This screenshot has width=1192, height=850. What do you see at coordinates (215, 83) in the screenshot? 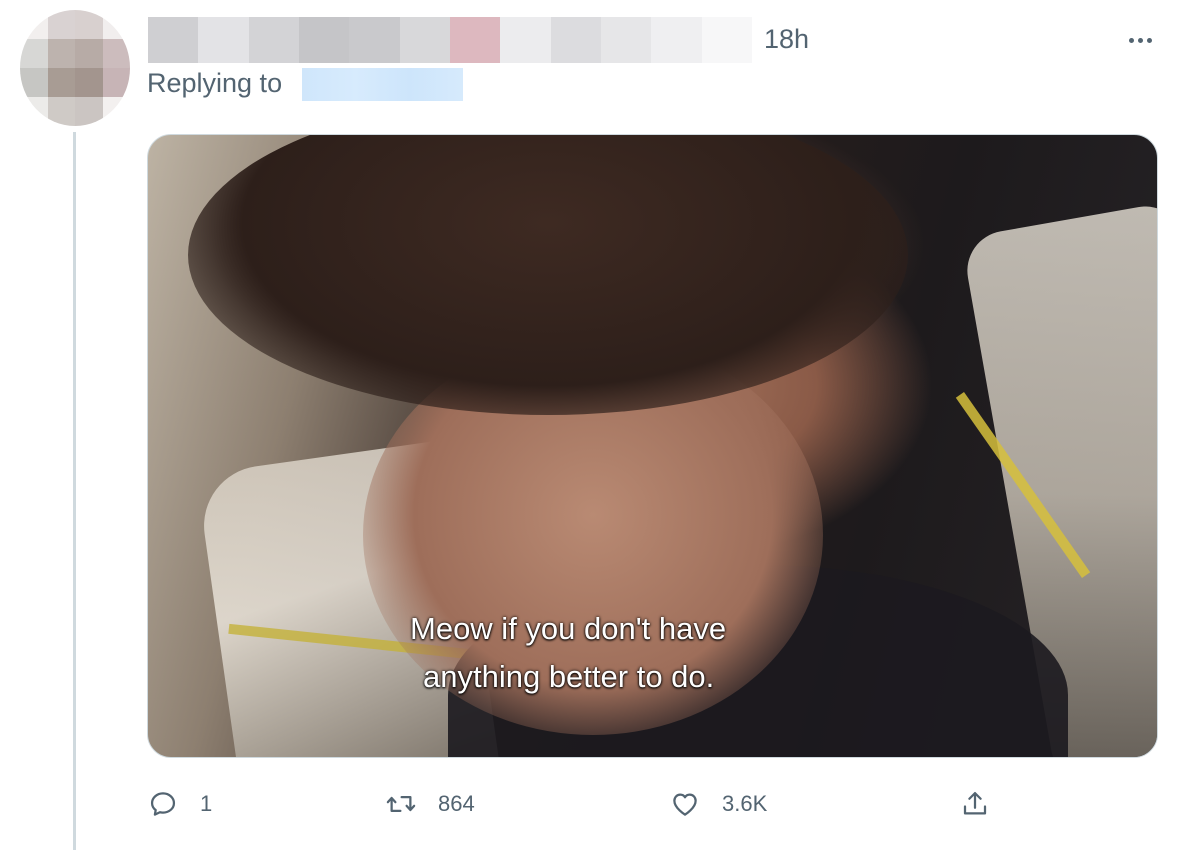
I see `replying-to-label: Replying to` at bounding box center [215, 83].